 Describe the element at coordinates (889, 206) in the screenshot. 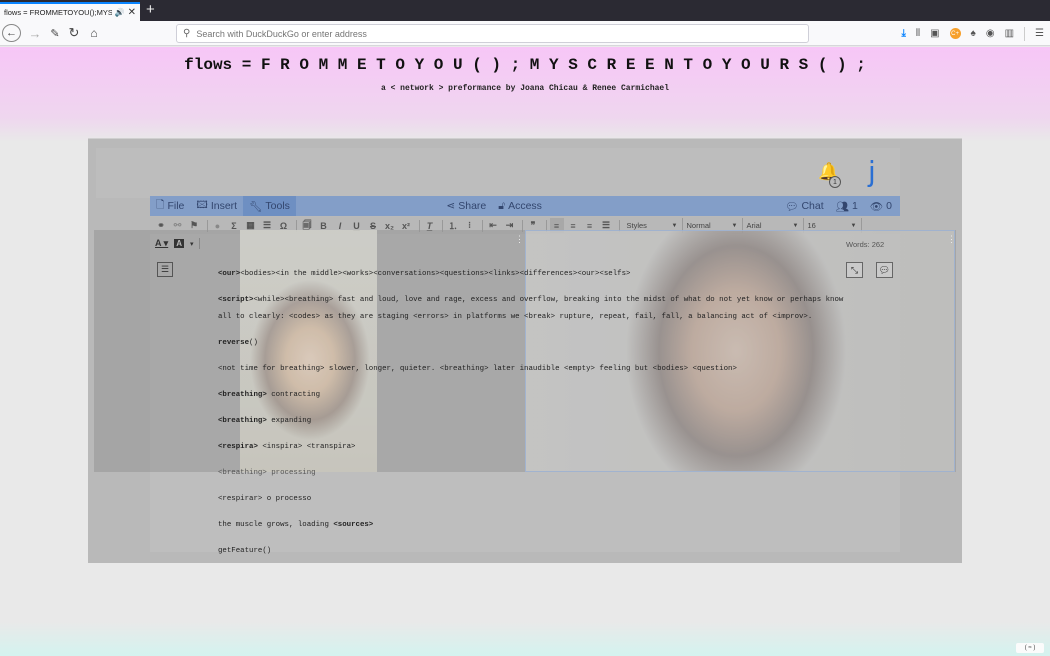

I see `viewers-count-value: 0` at that location.